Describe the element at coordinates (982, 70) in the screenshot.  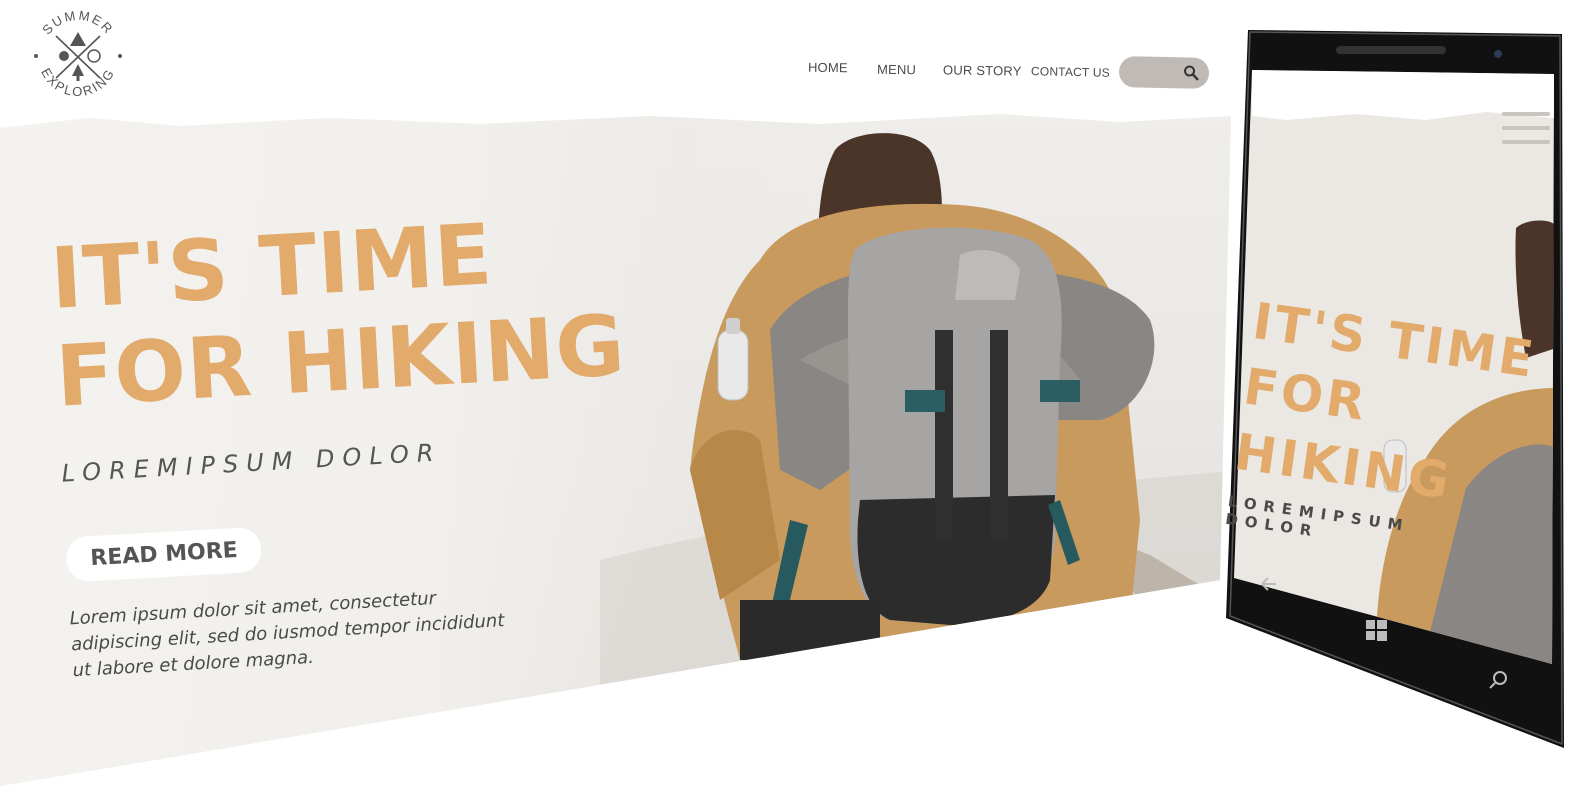
I see `nav-our-story: OUR STORY` at that location.